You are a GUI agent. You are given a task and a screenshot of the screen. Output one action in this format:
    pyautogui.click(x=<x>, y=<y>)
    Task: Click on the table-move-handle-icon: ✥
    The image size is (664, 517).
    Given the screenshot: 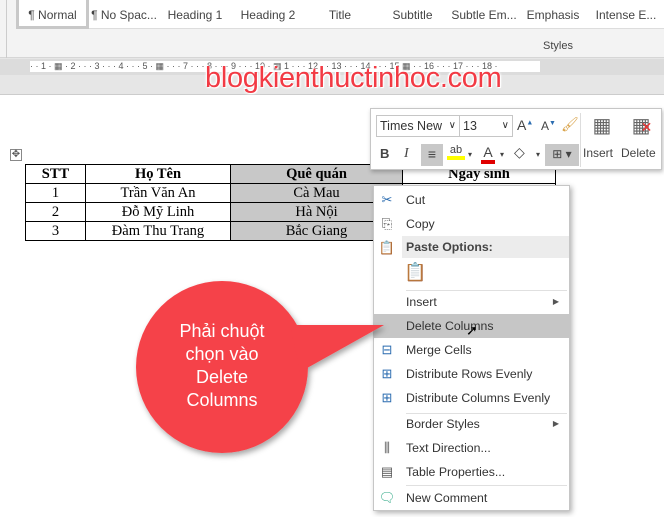 What is the action you would take?
    pyautogui.click(x=16, y=155)
    